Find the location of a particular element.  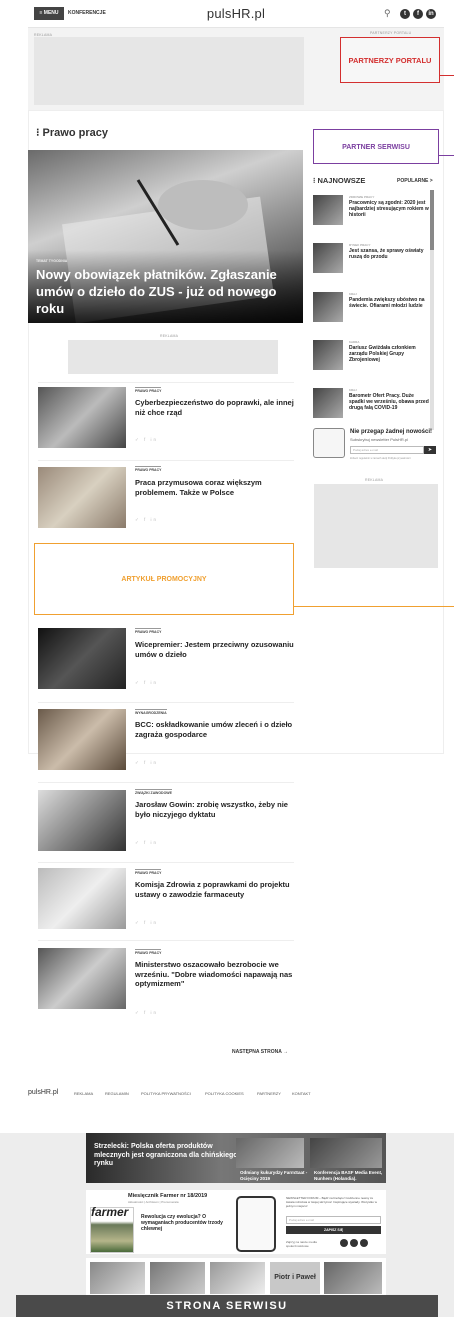

footer-link: POLITYKA PRYWATNOŚCI is located at coordinates (166, 1093).